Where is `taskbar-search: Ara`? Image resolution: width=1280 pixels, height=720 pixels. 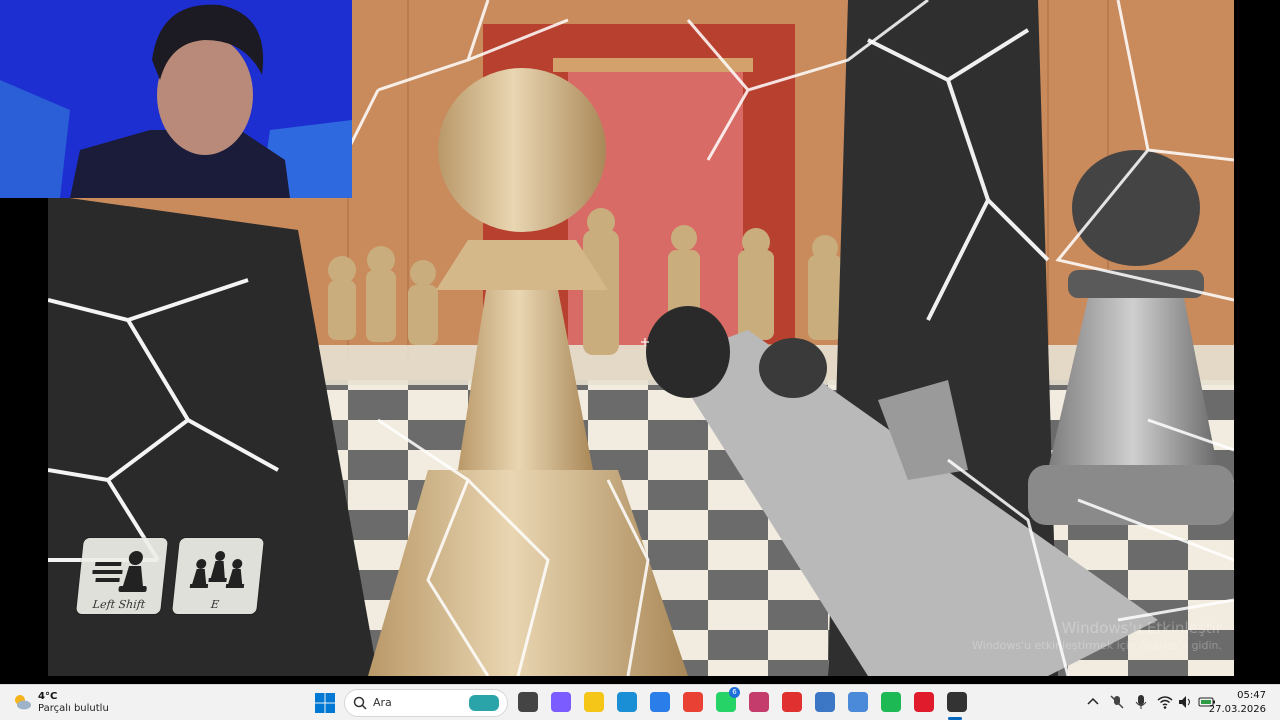
taskbar-search: Ara is located at coordinates (426, 703).